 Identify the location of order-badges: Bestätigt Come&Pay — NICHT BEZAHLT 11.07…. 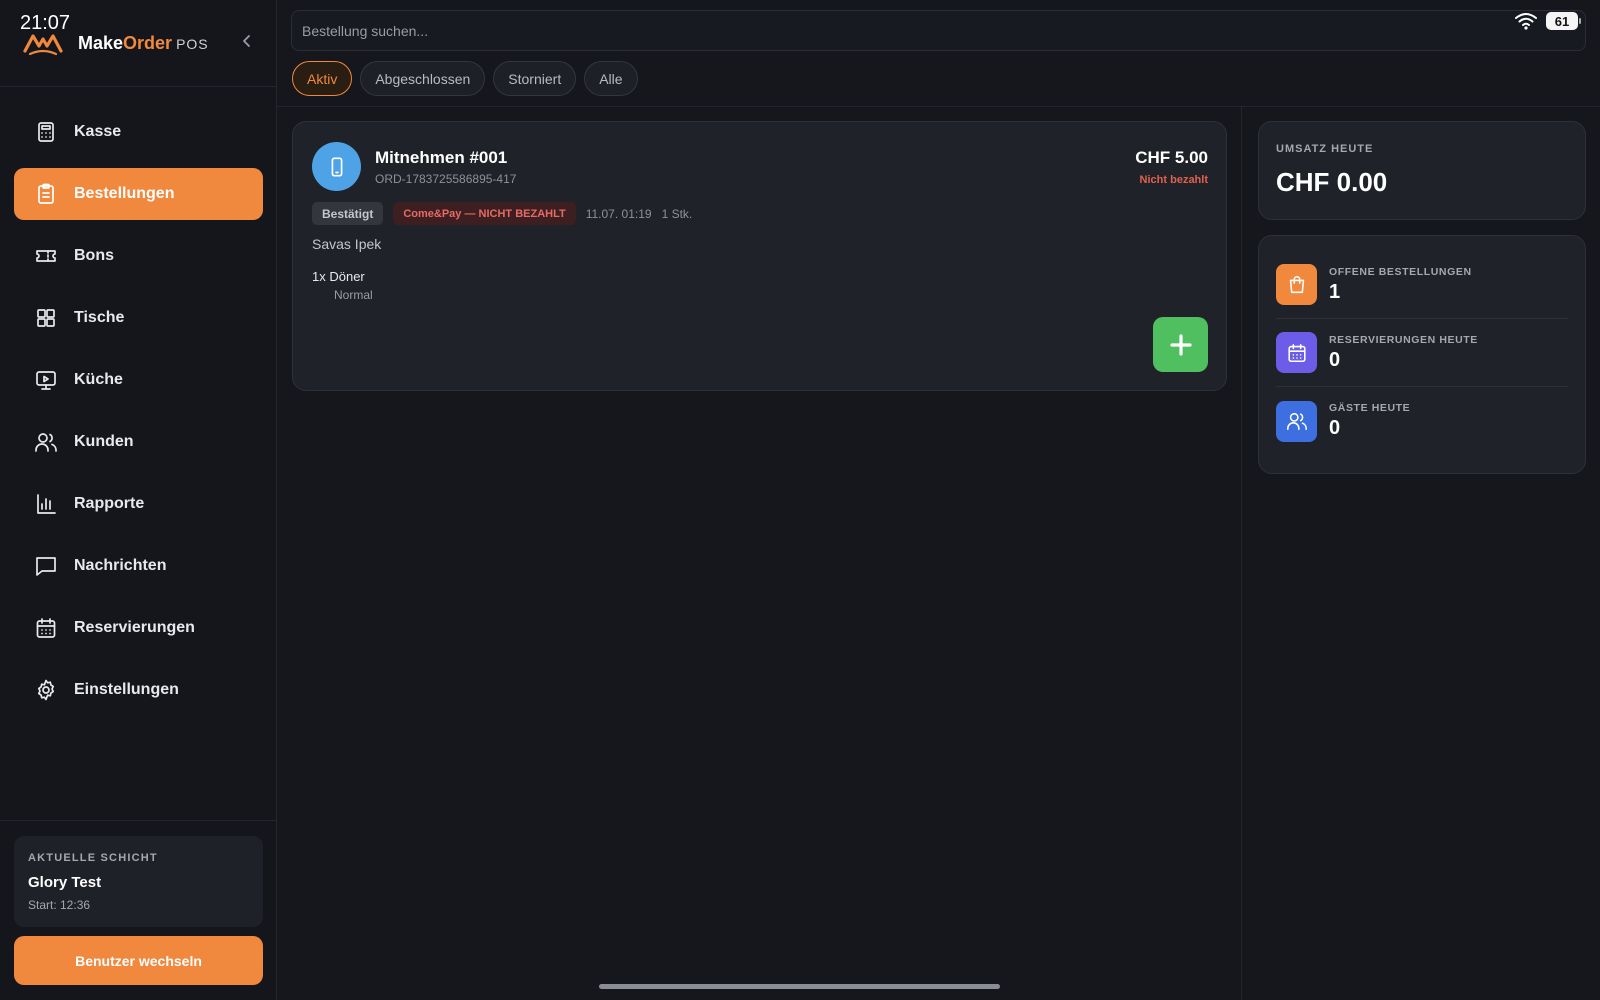
(502, 213).